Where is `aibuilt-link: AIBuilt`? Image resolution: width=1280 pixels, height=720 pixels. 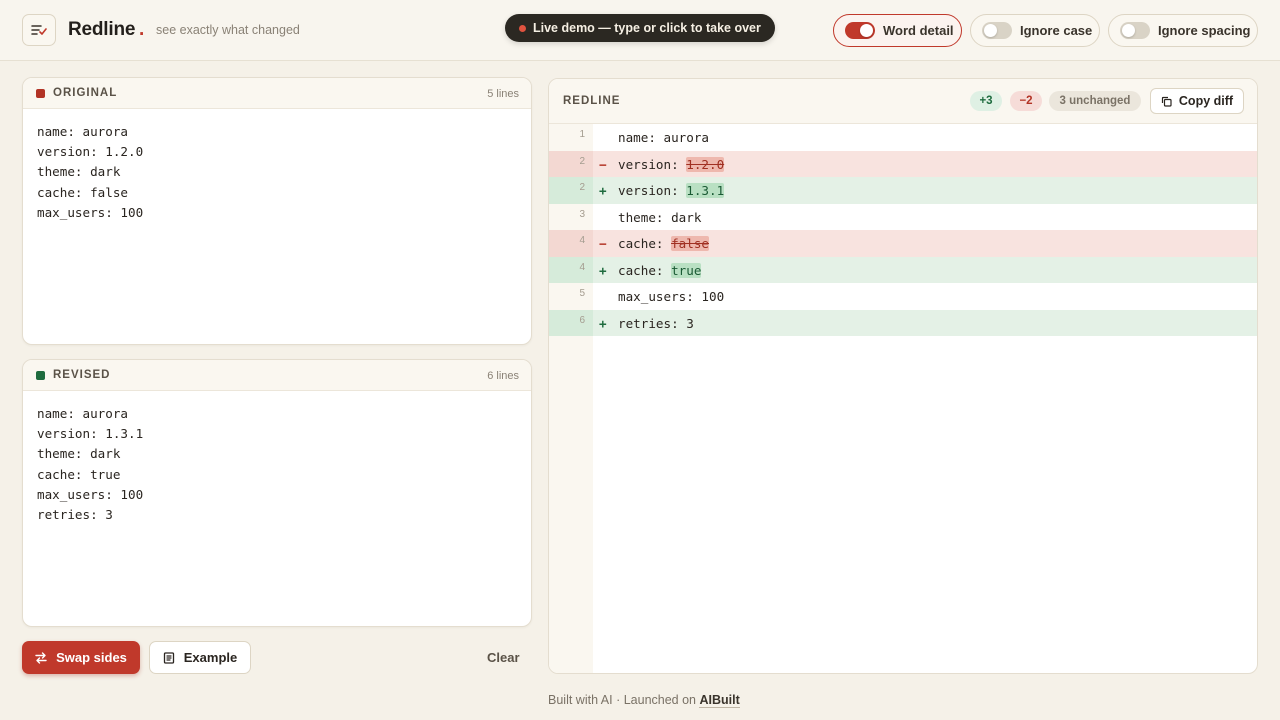 aibuilt-link: AIBuilt is located at coordinates (719, 700).